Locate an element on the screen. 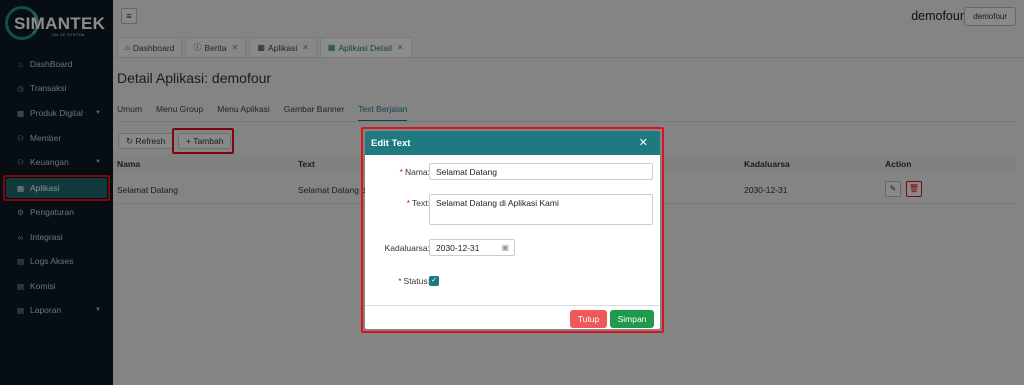 This screenshot has width=1024, height=385. status-label-text: Status: is located at coordinates (416, 281).